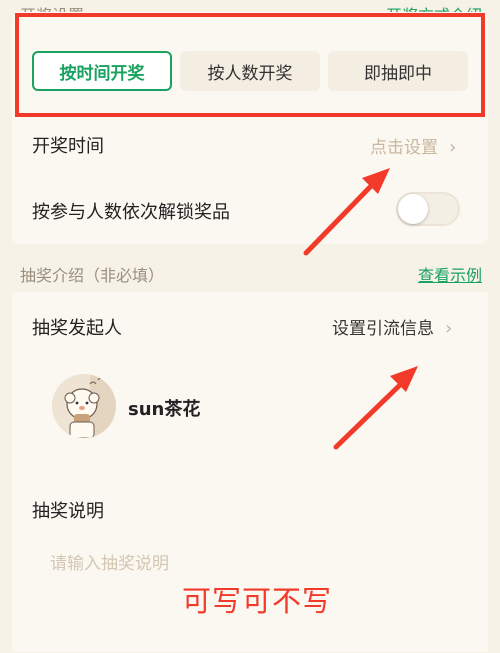  Describe the element at coordinates (346, 212) in the screenshot. I see `arrow-to-draw-time` at that location.